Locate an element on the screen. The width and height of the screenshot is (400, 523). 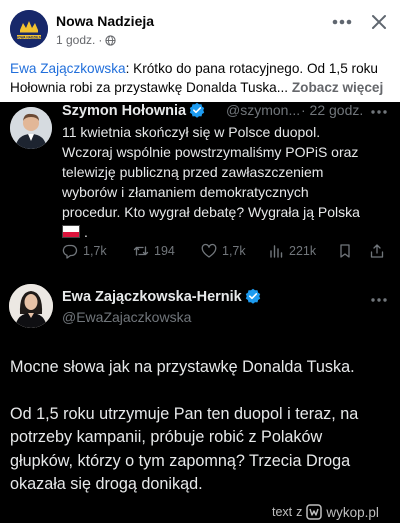
tweet2-more-icon is located at coordinates (379, 300).